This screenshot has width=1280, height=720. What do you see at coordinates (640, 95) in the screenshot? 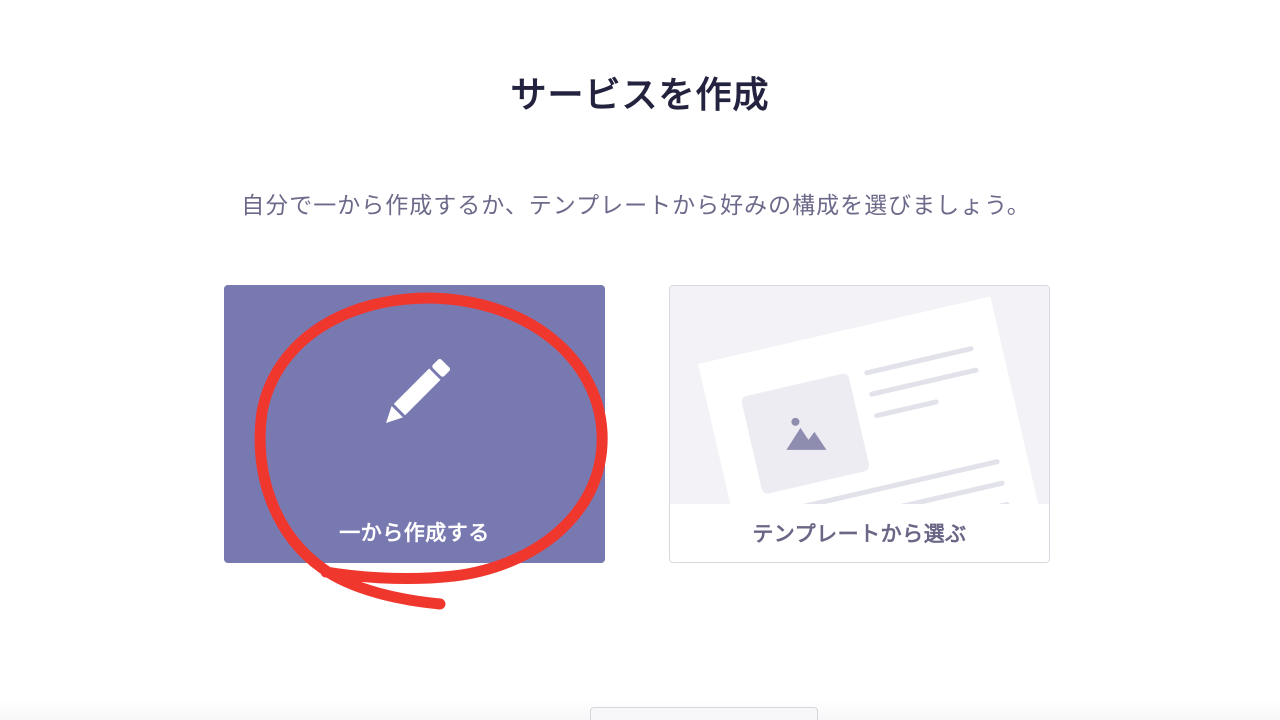
I see `page-title: サービスを作成` at bounding box center [640, 95].